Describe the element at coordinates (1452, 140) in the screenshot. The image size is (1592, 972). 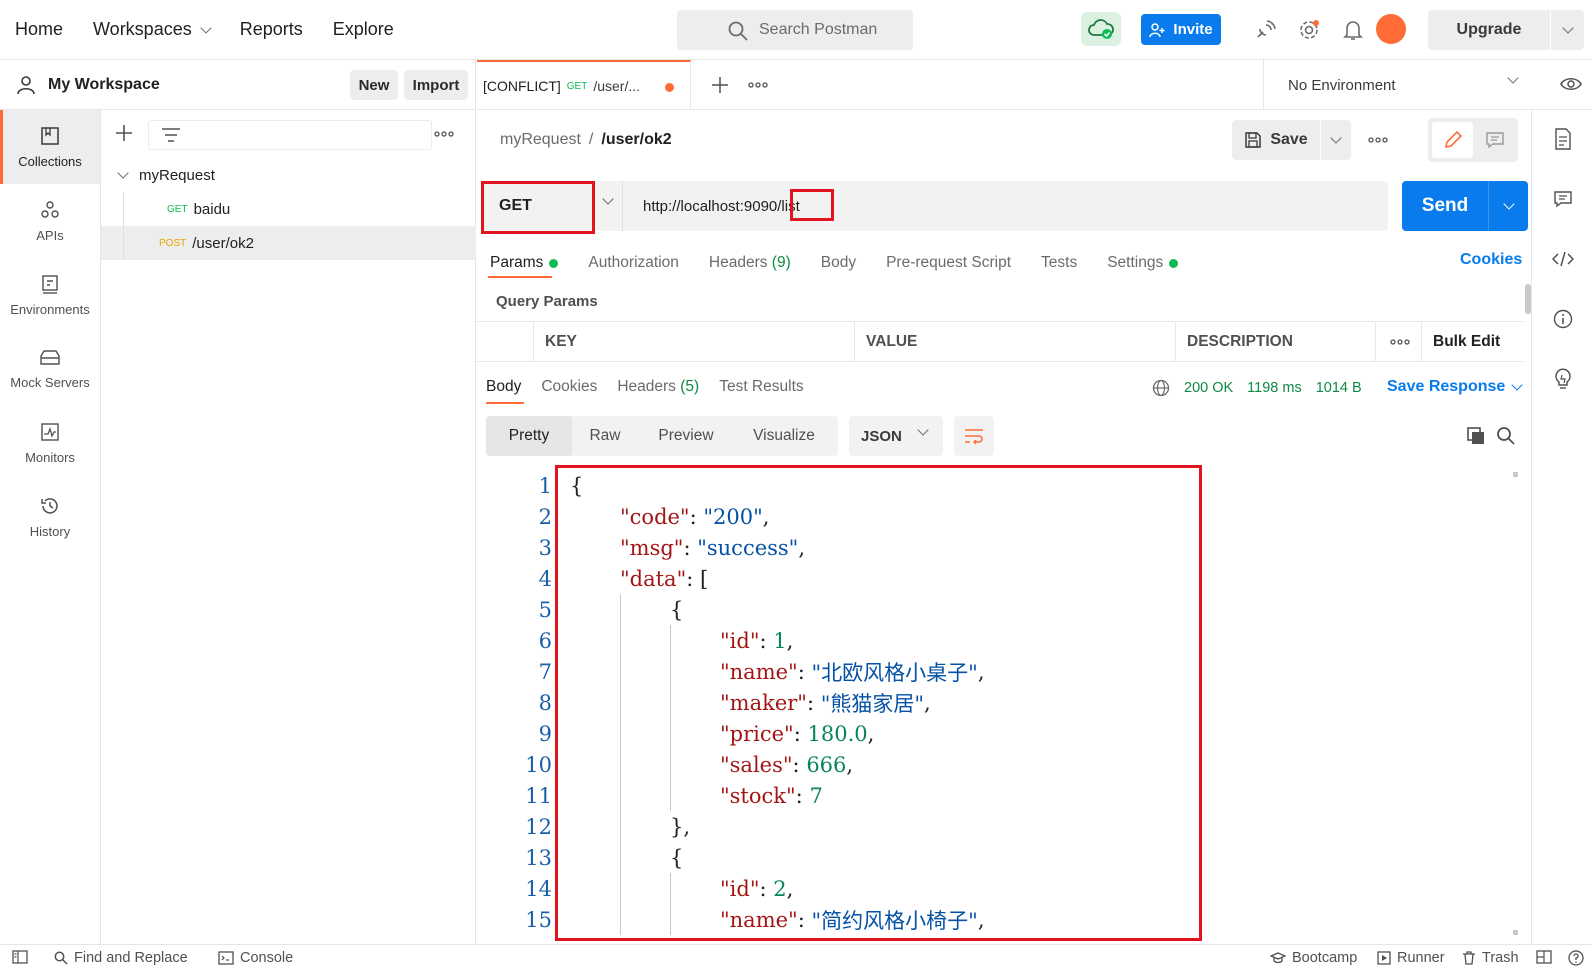
I see `edit-mode-button` at that location.